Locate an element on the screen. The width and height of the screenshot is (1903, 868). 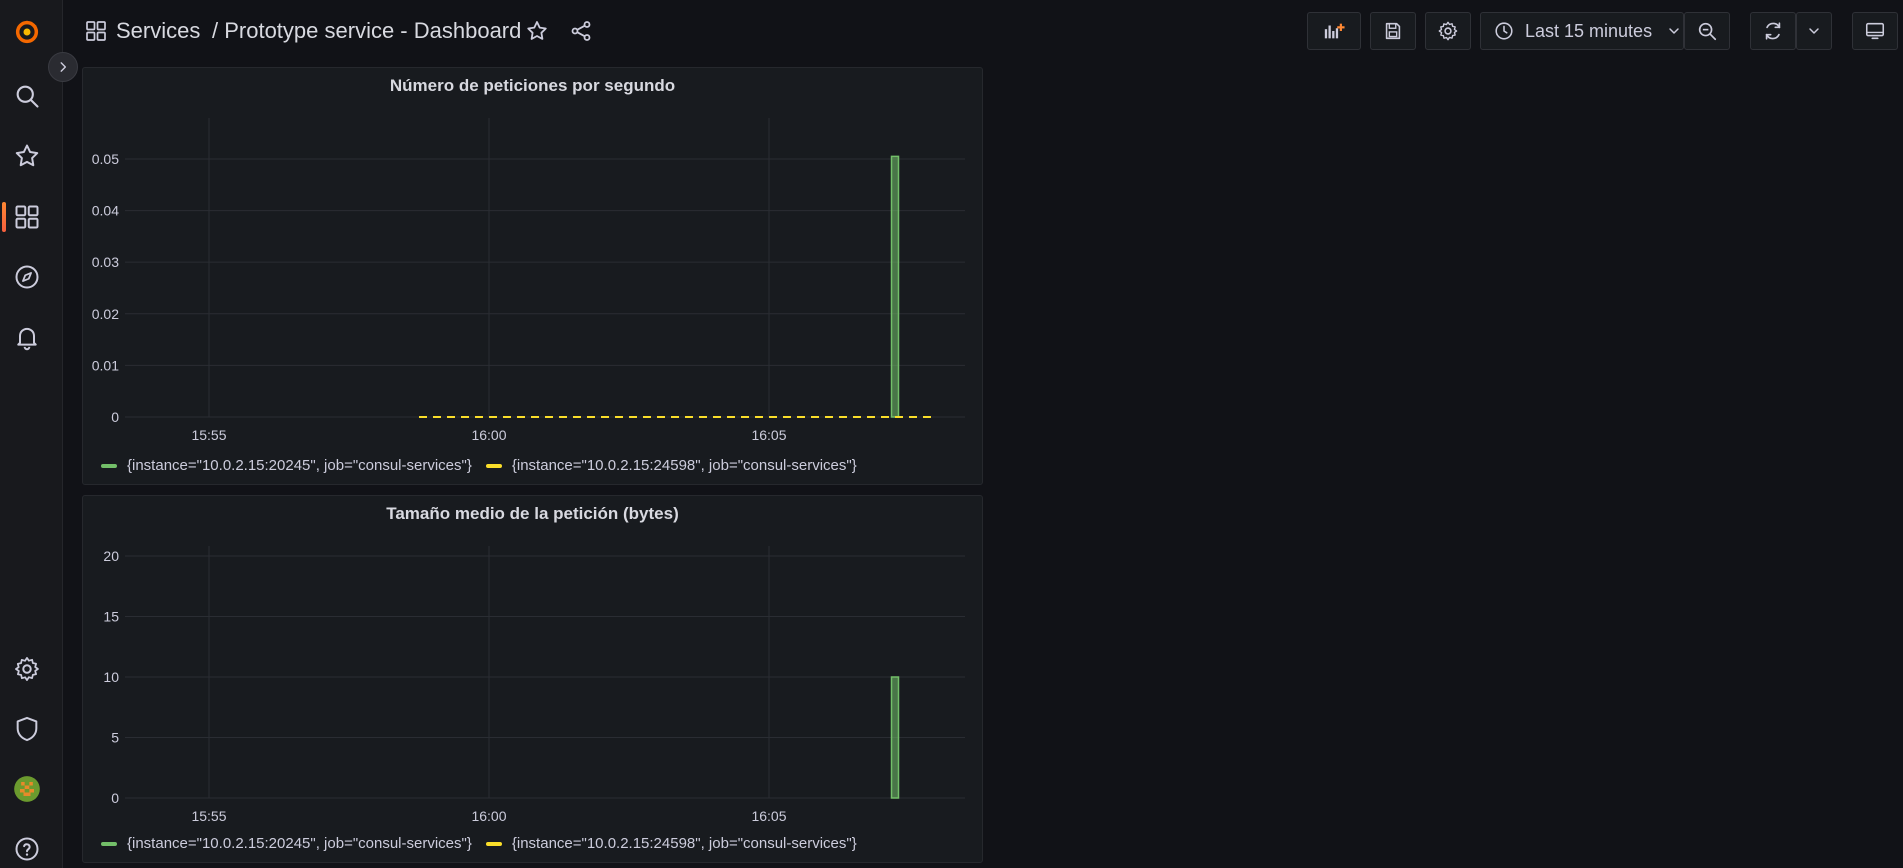
page-title: / Prototype service - Dashboard is located at coordinates (366, 31).